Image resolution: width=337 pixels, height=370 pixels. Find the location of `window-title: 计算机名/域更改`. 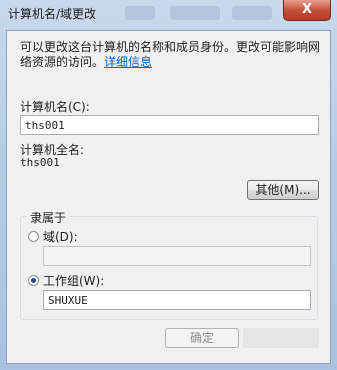

window-title: 计算机名/域更改 is located at coordinates (52, 14).